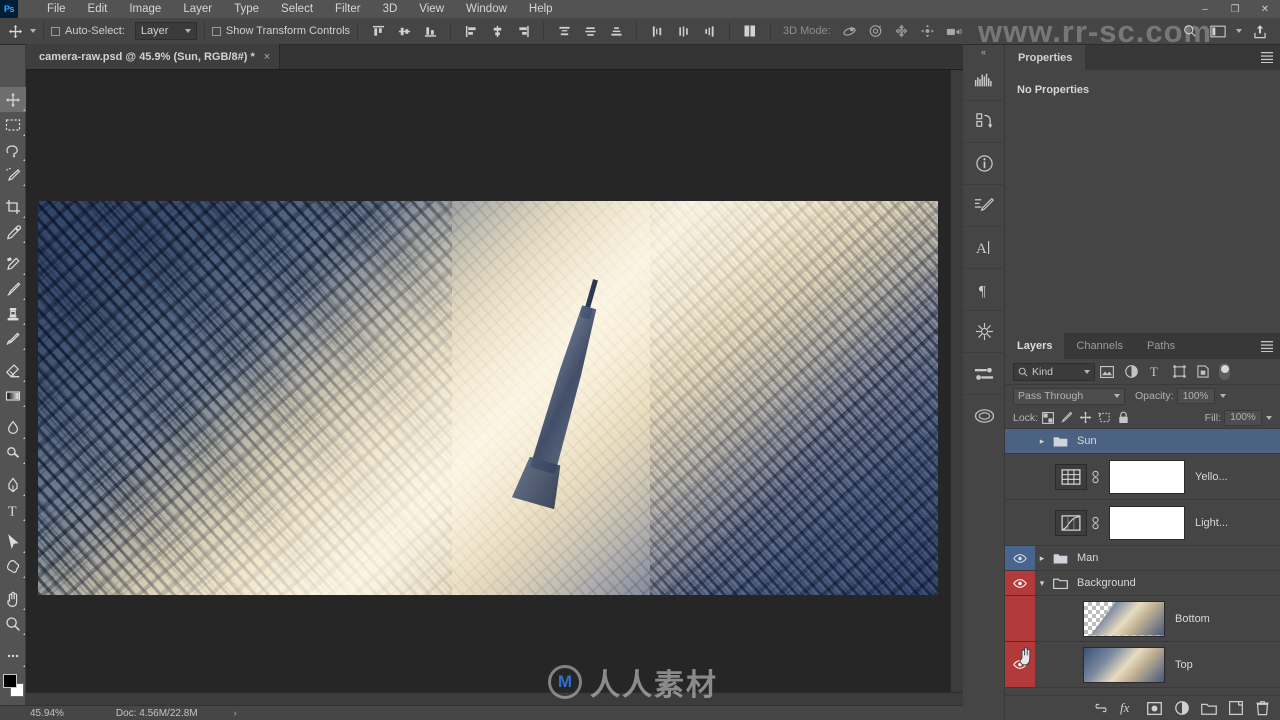  Describe the element at coordinates (13, 338) in the screenshot. I see `history-brush-tool` at that location.